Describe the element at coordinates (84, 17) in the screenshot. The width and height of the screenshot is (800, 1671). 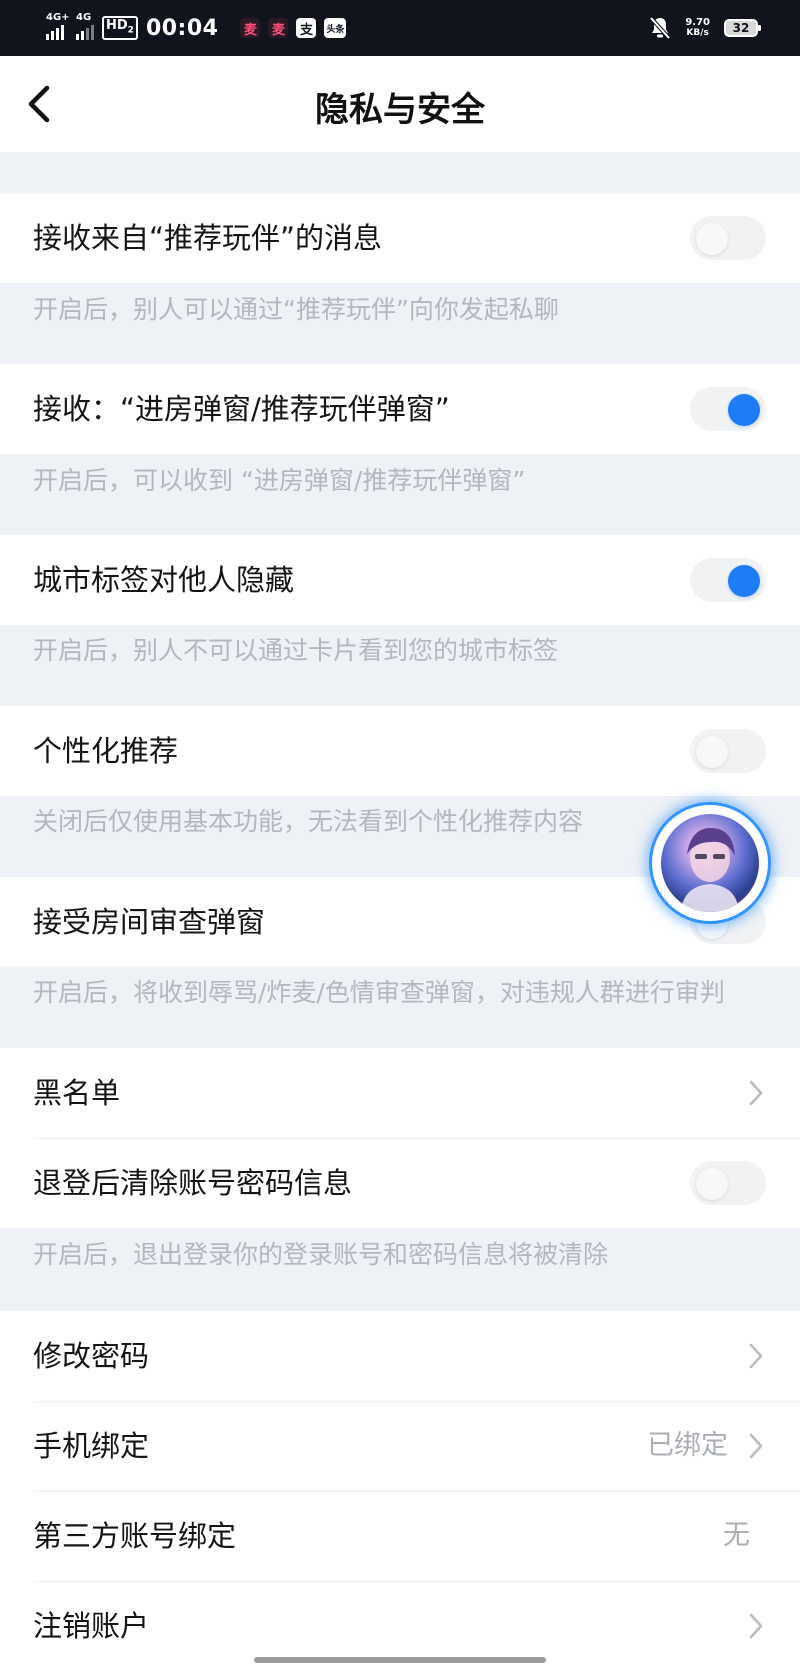
I see `signal-label: 4G` at that location.